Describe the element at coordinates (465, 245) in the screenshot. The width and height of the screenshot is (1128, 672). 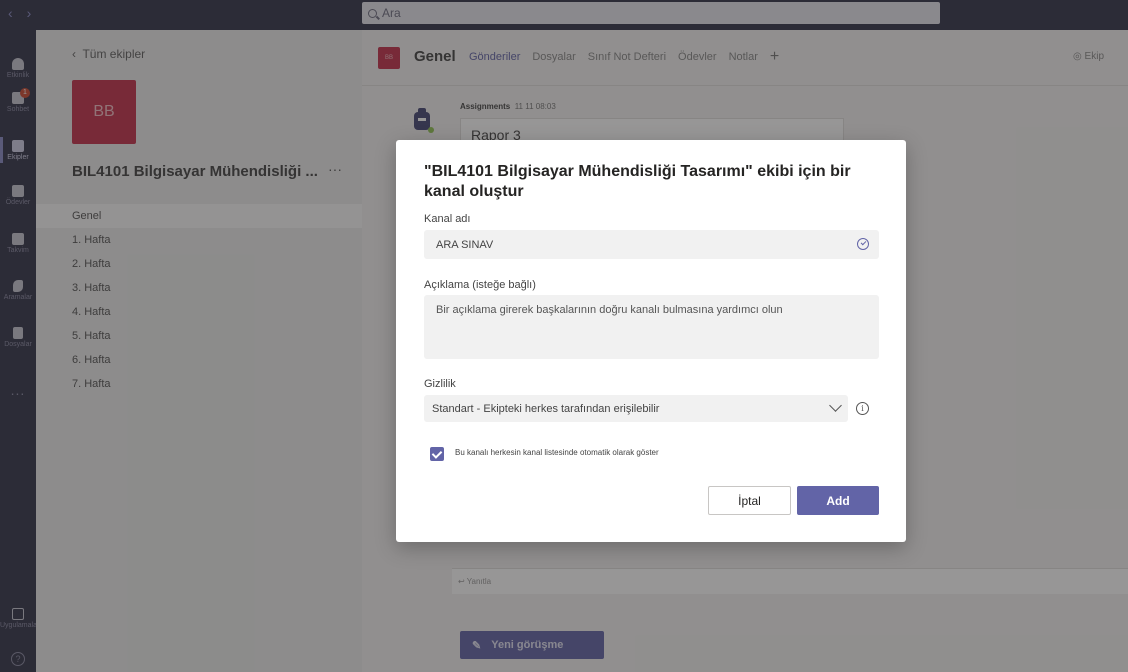
I see `channel-name-value: ARA SINAV` at that location.